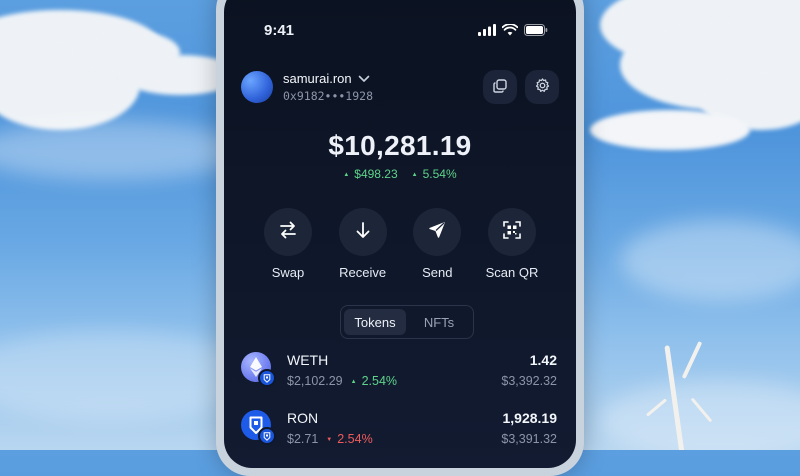 This screenshot has width=800, height=476. What do you see at coordinates (512, 232) in the screenshot?
I see `scan-qr-icon` at bounding box center [512, 232].